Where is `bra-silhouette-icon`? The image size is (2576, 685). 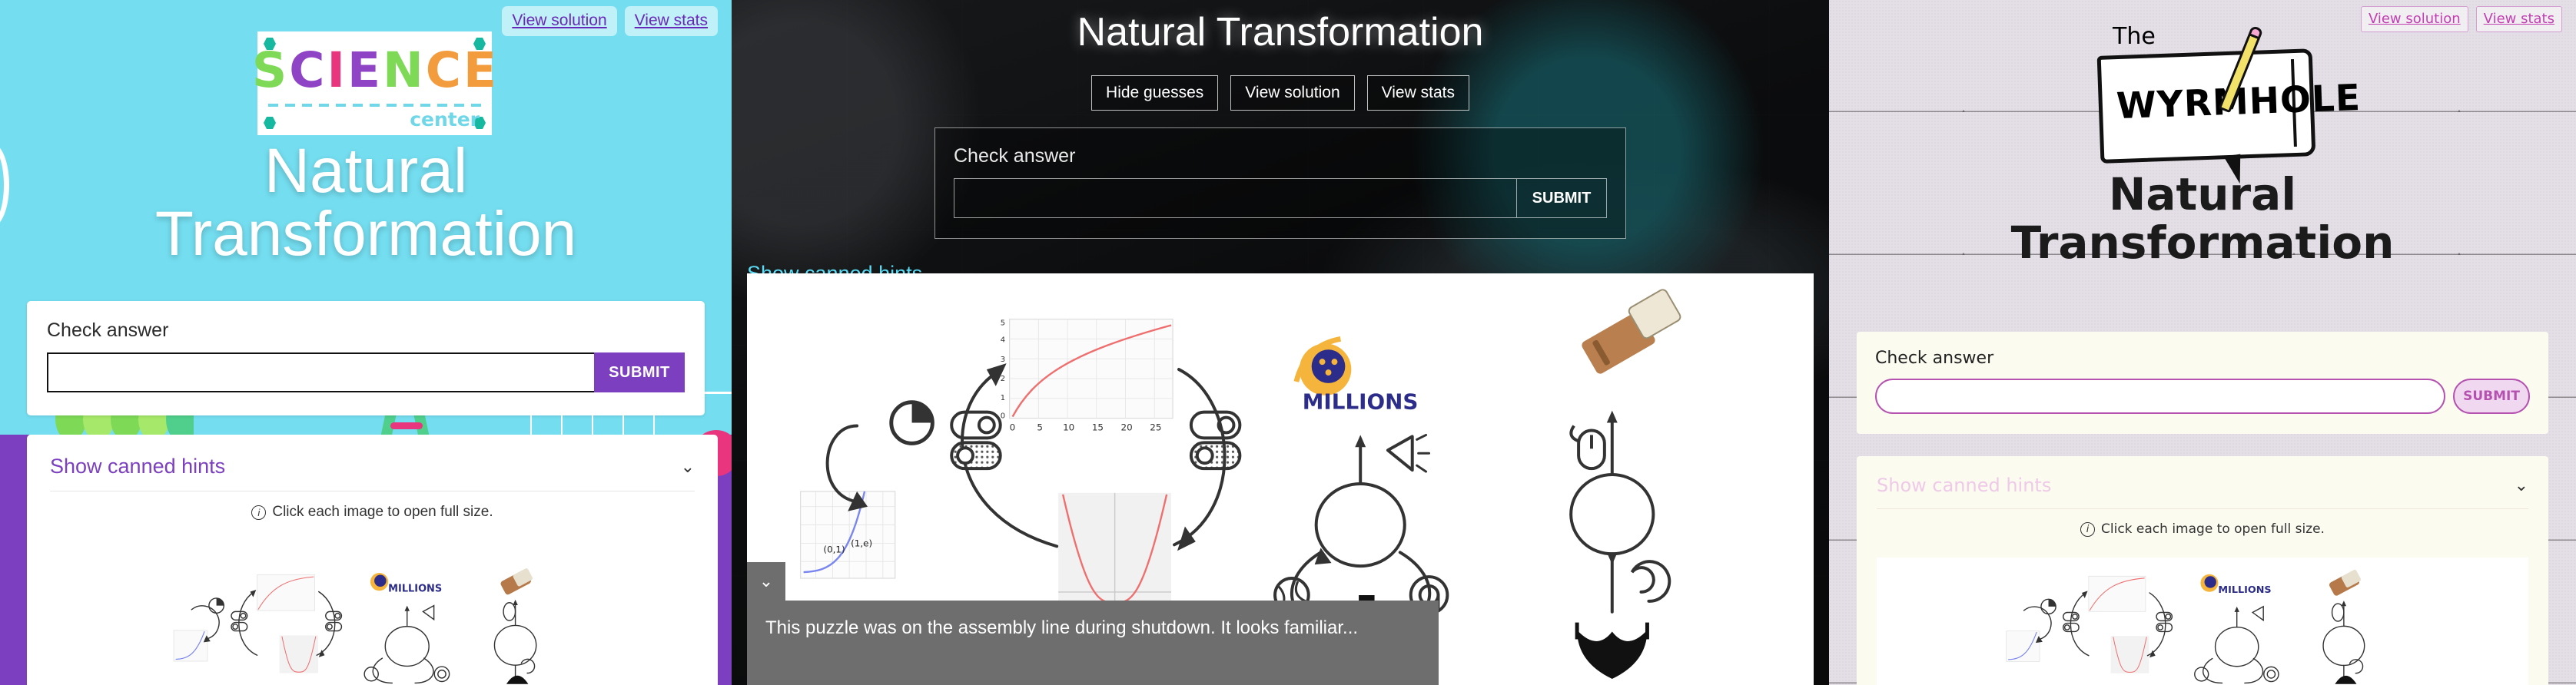 bra-silhouette-icon is located at coordinates (1612, 651).